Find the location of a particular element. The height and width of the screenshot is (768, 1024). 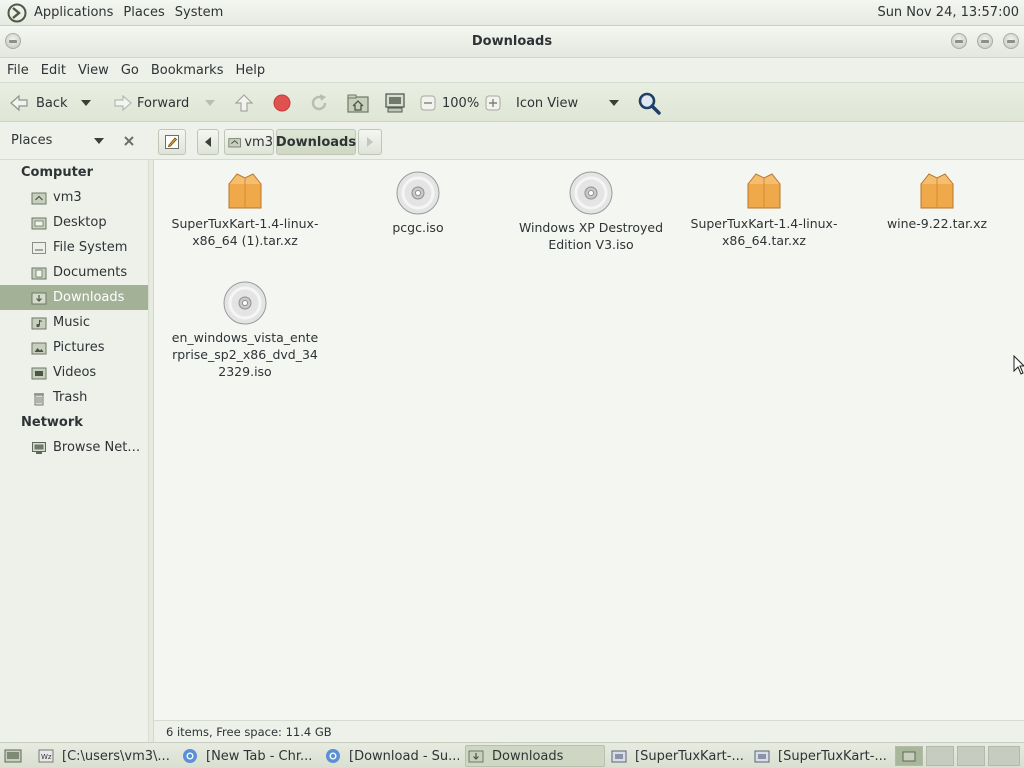

sidebar-item-documents: Documents is located at coordinates (74, 272).